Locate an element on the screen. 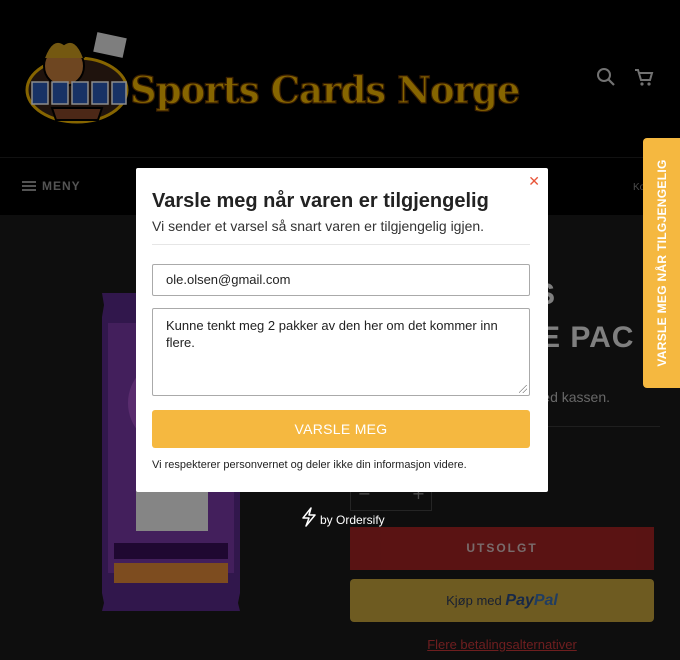  notify-me-button: VARSLE MEG is located at coordinates (341, 429).